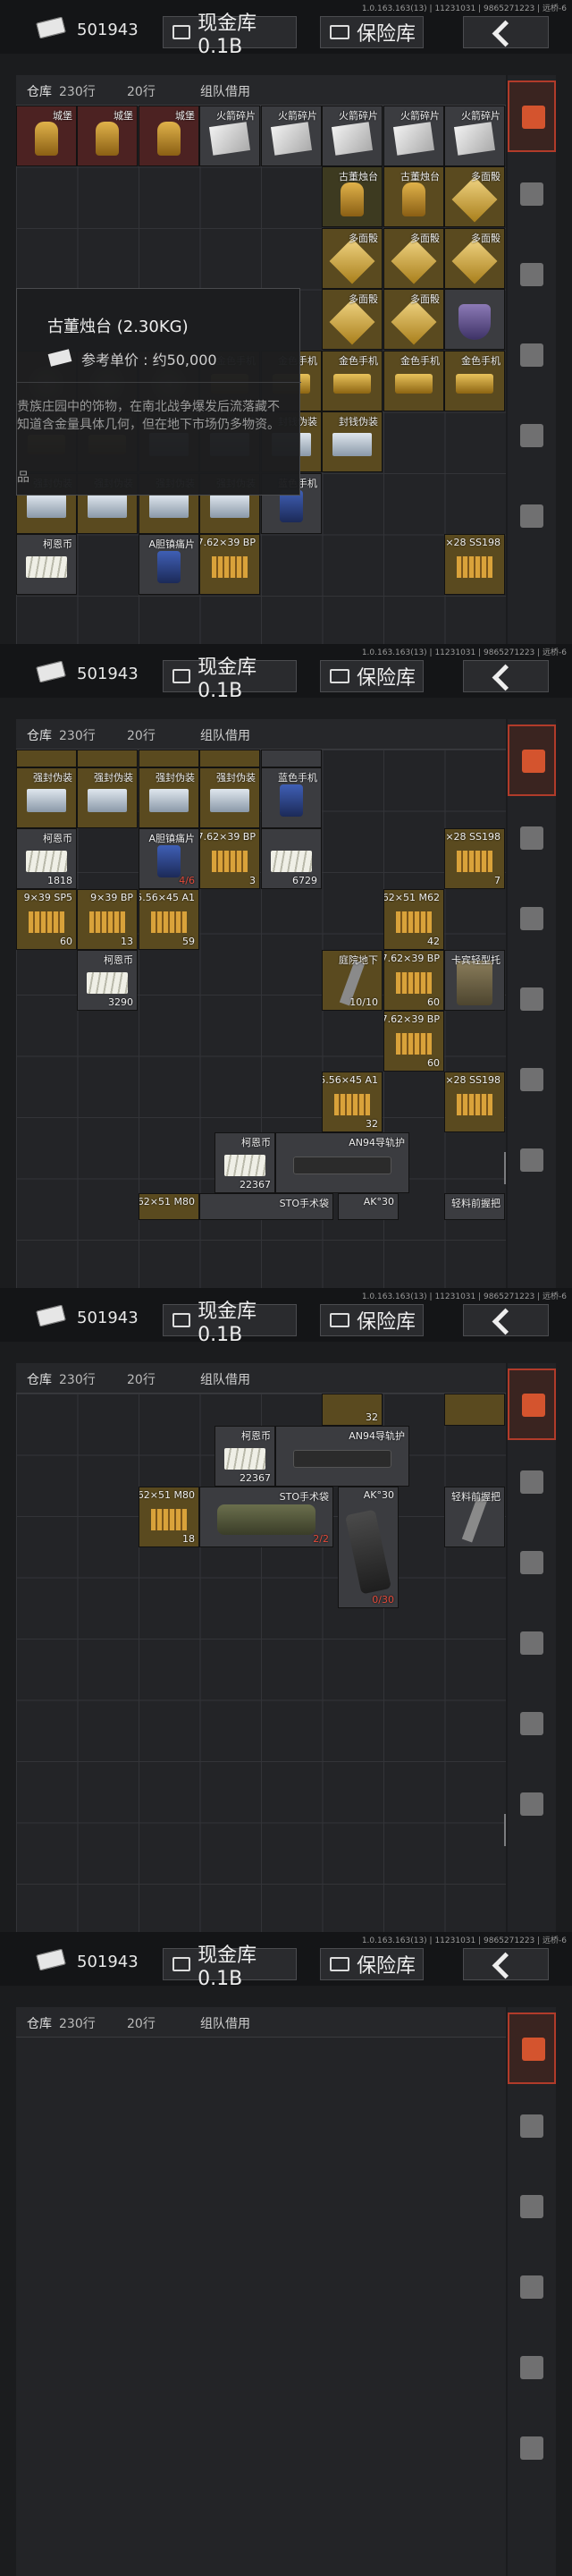 Image resolution: width=572 pixels, height=2576 pixels. What do you see at coordinates (292, 797) in the screenshot?
I see `item-blue-phone: 蓝色手机` at bounding box center [292, 797].